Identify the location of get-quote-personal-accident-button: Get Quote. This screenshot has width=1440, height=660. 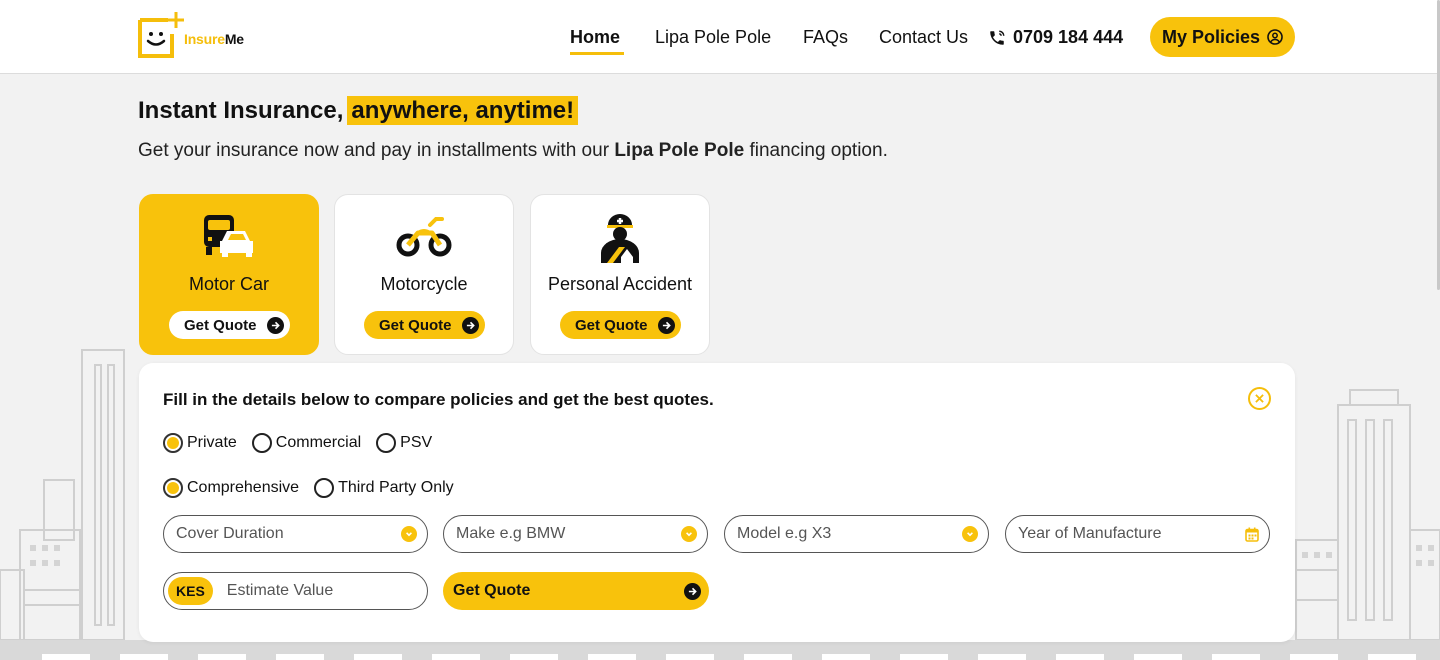
(620, 325).